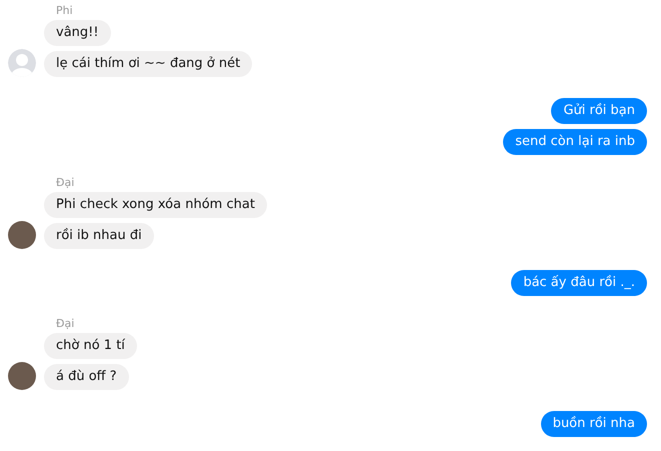  I want to click on sender-name: Phi, so click(65, 11).